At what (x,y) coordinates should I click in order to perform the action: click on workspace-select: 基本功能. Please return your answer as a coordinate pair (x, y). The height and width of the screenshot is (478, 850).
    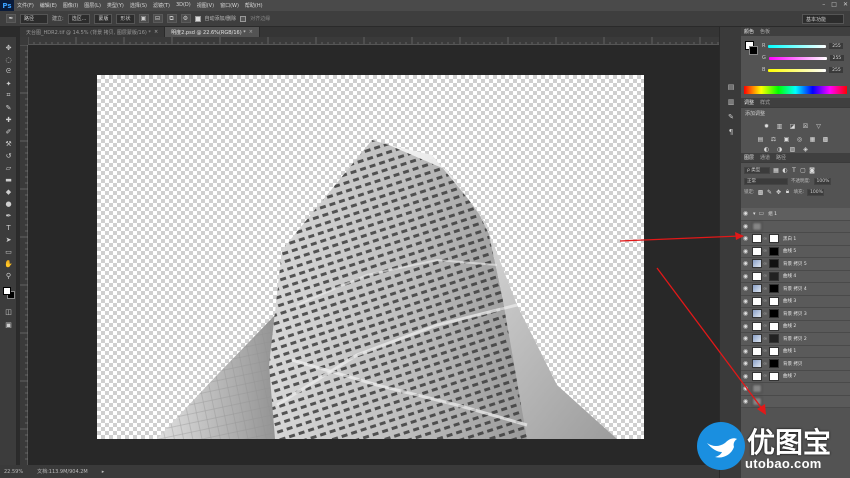
    Looking at the image, I should click on (823, 19).